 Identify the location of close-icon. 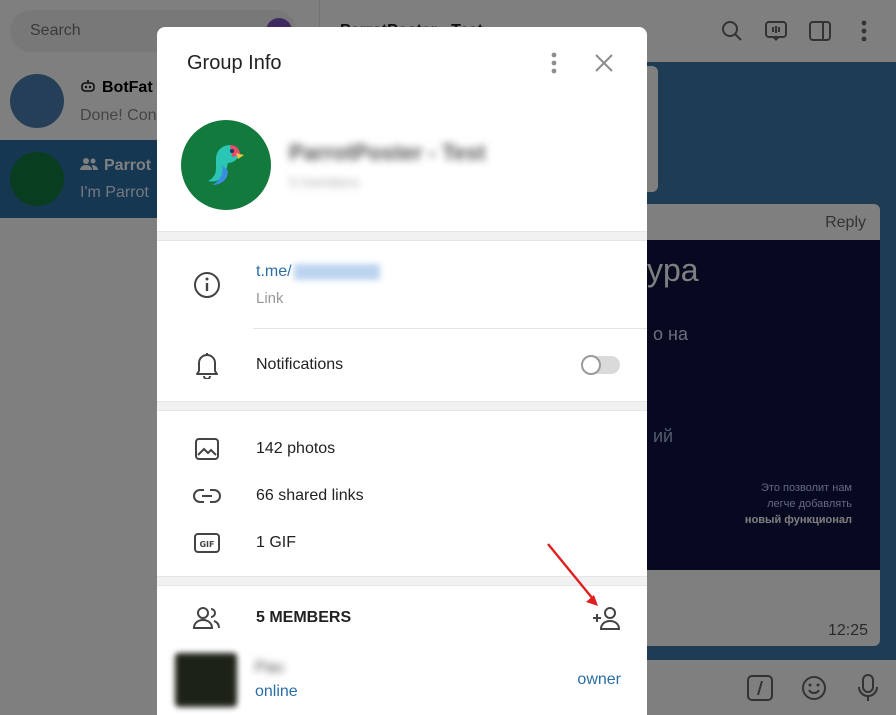
(604, 63).